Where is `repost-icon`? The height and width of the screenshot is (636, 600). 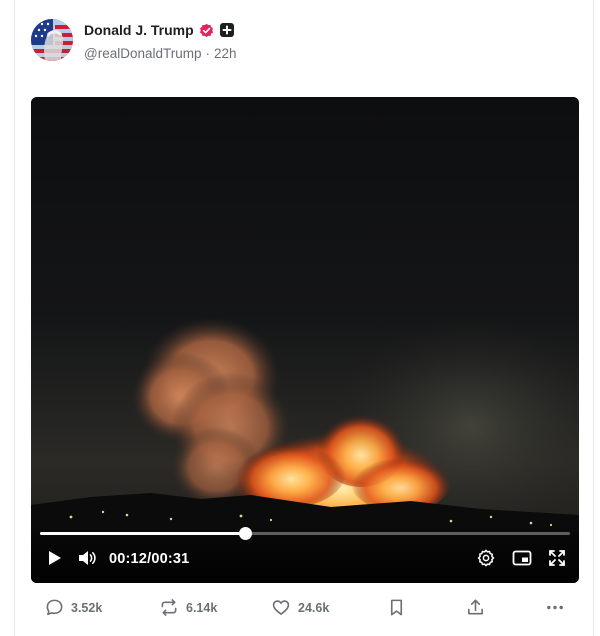 repost-icon is located at coordinates (169, 607).